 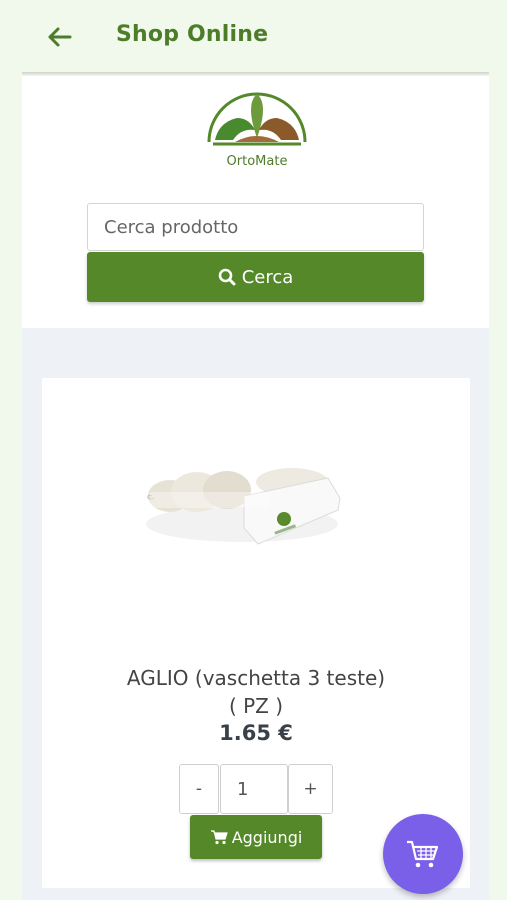 I want to click on search-button-label: Cerca, so click(x=267, y=277).